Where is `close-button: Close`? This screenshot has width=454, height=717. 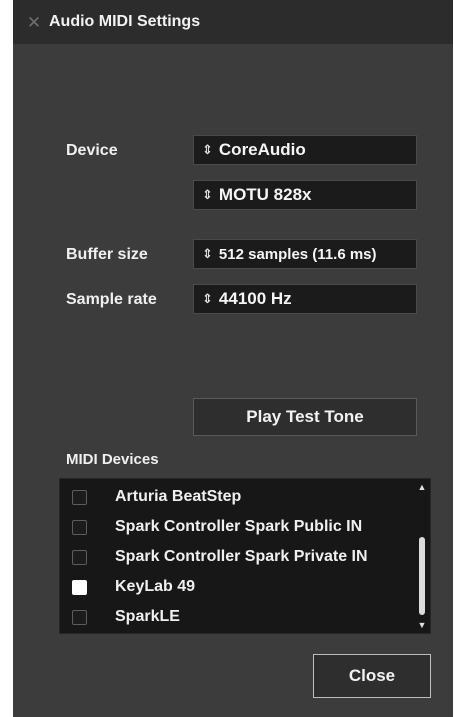
close-button: Close is located at coordinates (372, 676).